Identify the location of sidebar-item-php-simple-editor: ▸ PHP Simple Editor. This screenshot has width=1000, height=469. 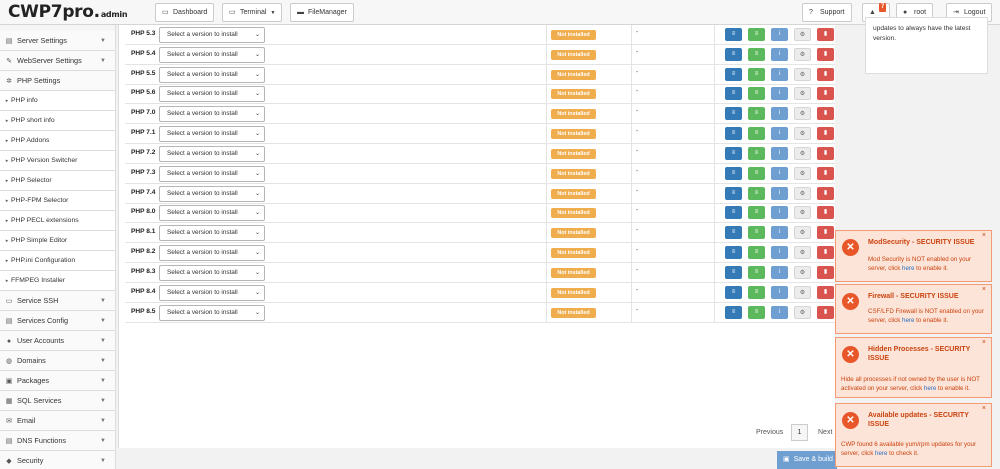
(57, 241).